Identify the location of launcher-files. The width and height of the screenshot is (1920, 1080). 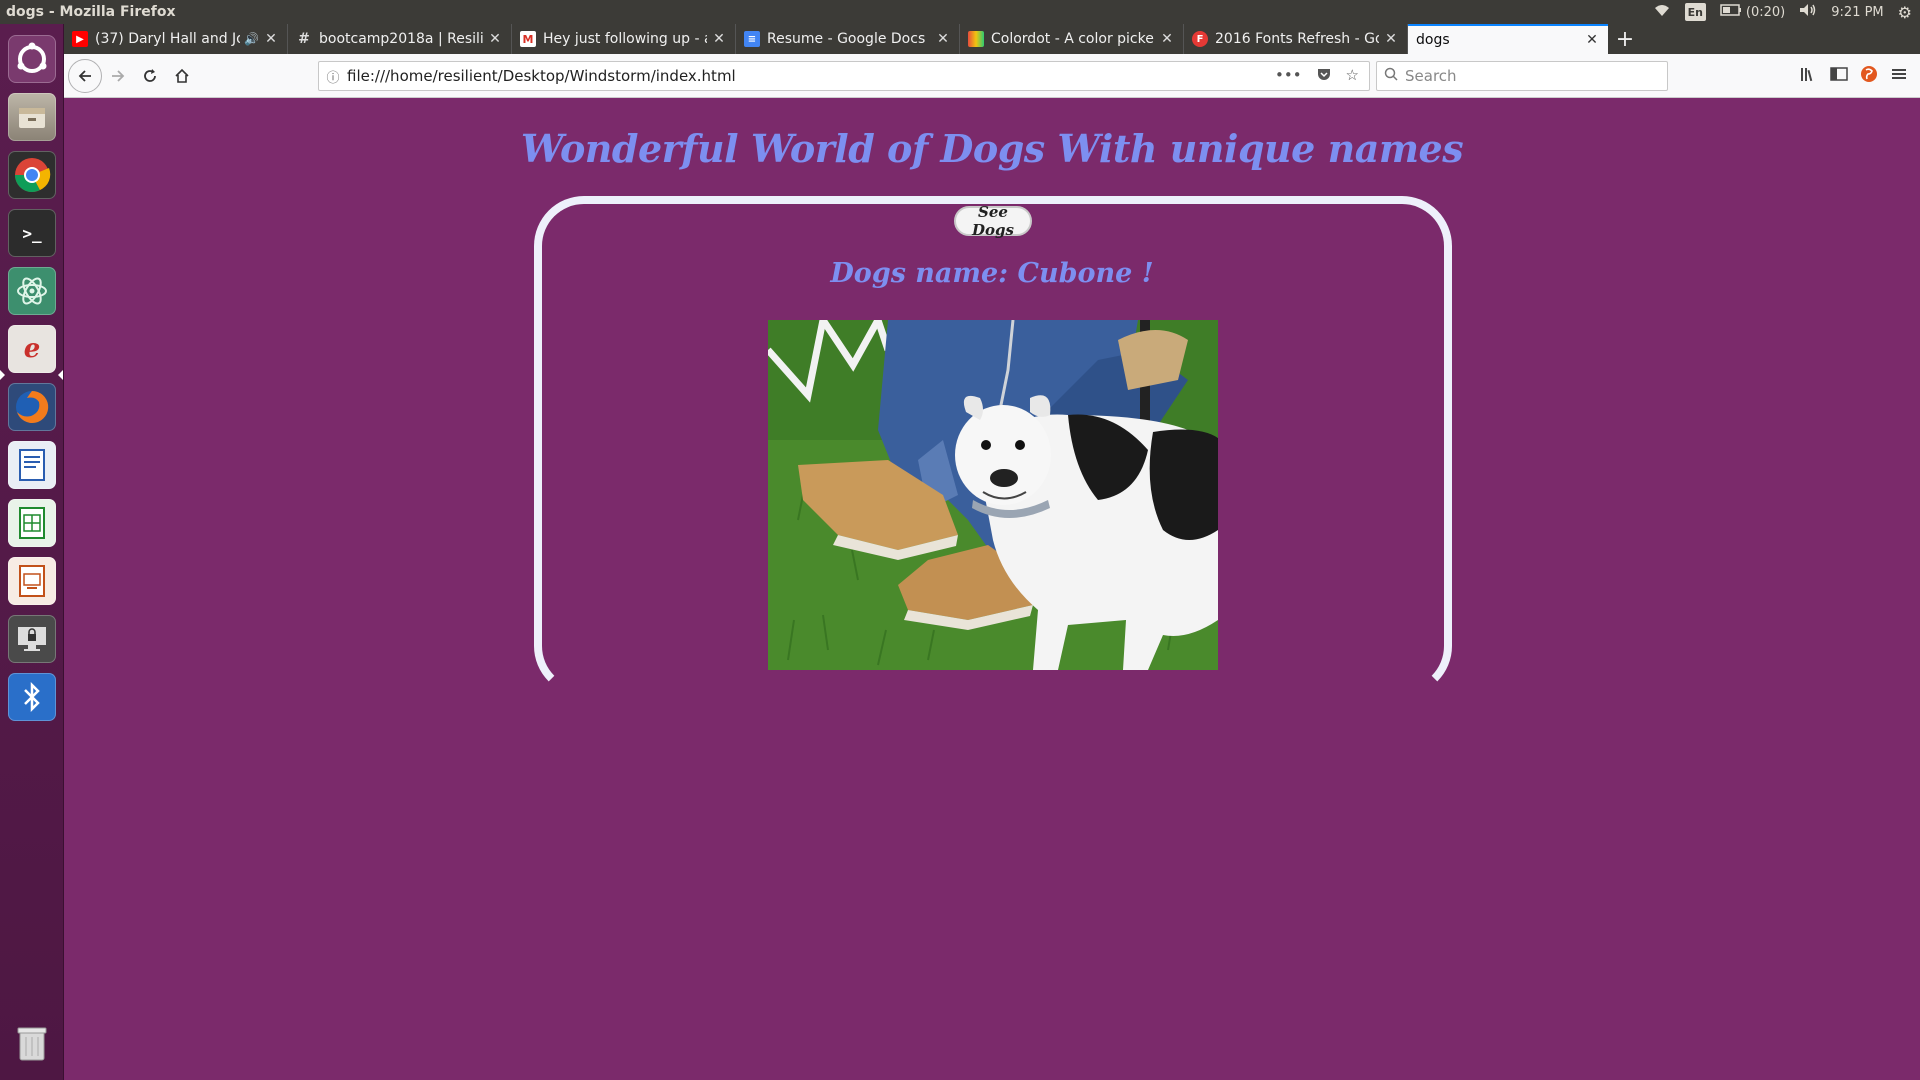
(32, 117).